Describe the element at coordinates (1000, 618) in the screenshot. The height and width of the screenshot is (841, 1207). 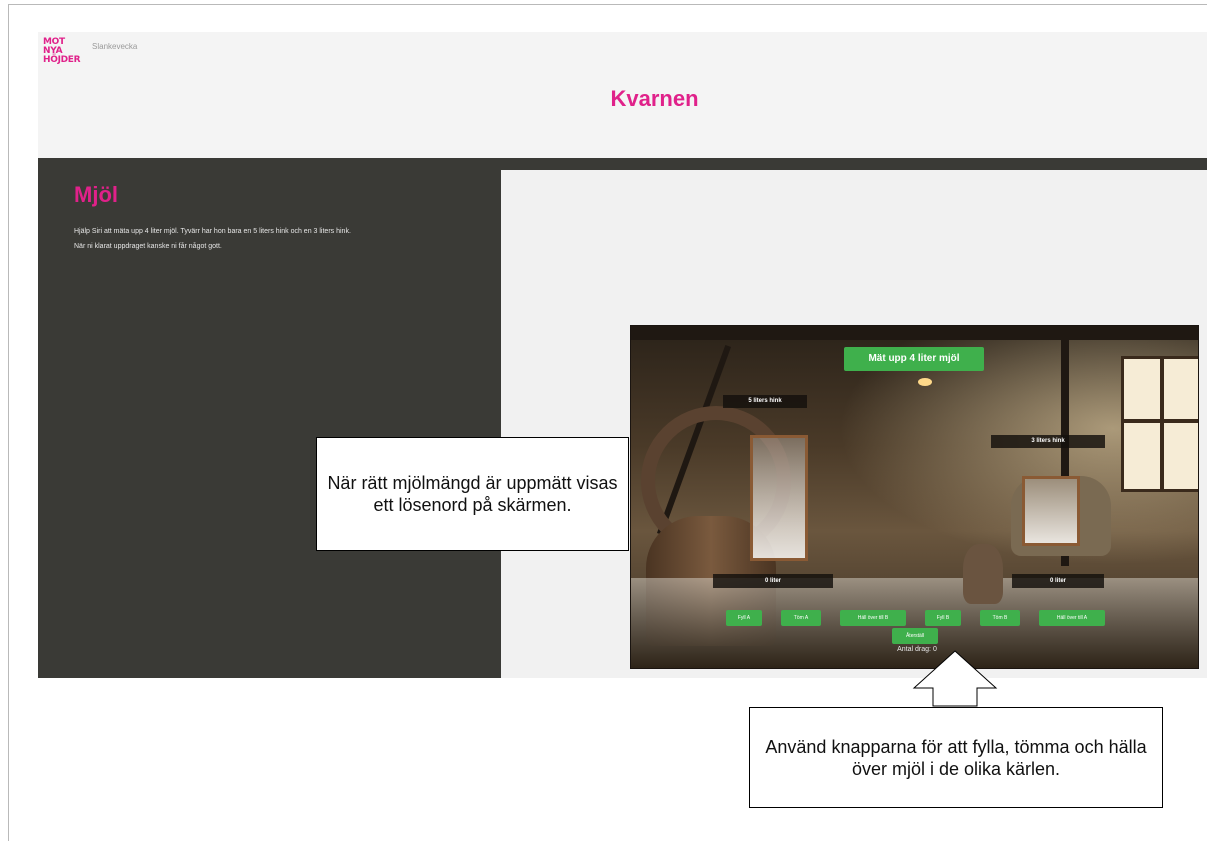
I see `empty-b-button: Töm B` at that location.